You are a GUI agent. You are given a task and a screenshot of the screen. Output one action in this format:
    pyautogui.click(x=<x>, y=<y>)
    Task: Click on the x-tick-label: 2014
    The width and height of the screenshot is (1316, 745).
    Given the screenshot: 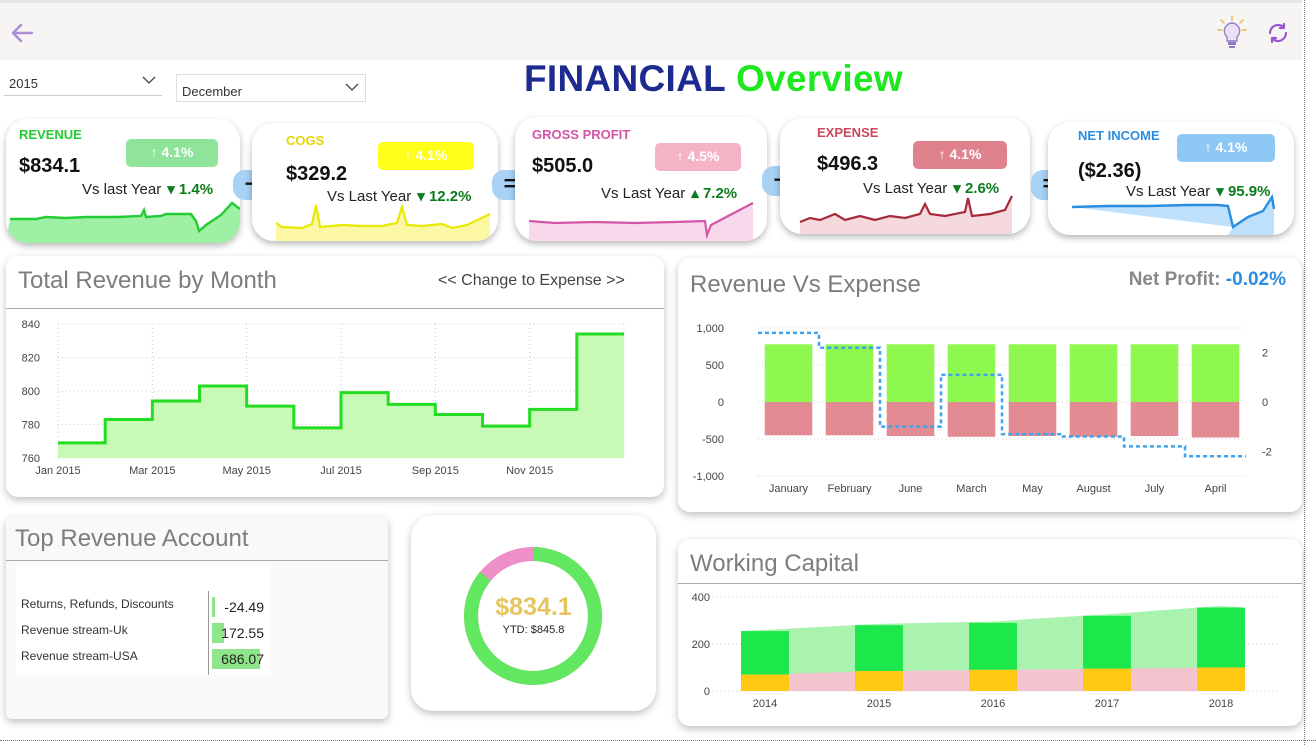 What is the action you would take?
    pyautogui.click(x=765, y=704)
    